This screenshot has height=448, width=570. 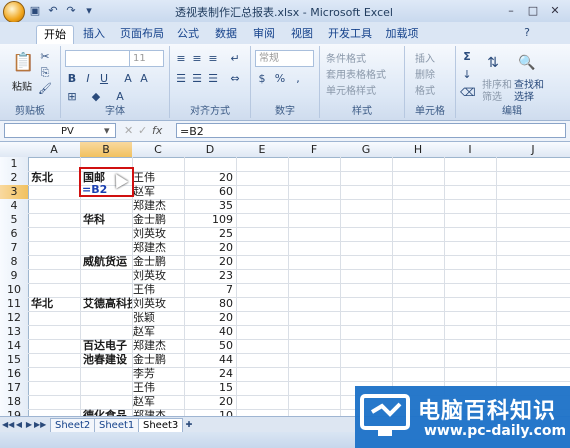 What do you see at coordinates (208, 276) in the screenshot?
I see `cell-D9: 23` at bounding box center [208, 276].